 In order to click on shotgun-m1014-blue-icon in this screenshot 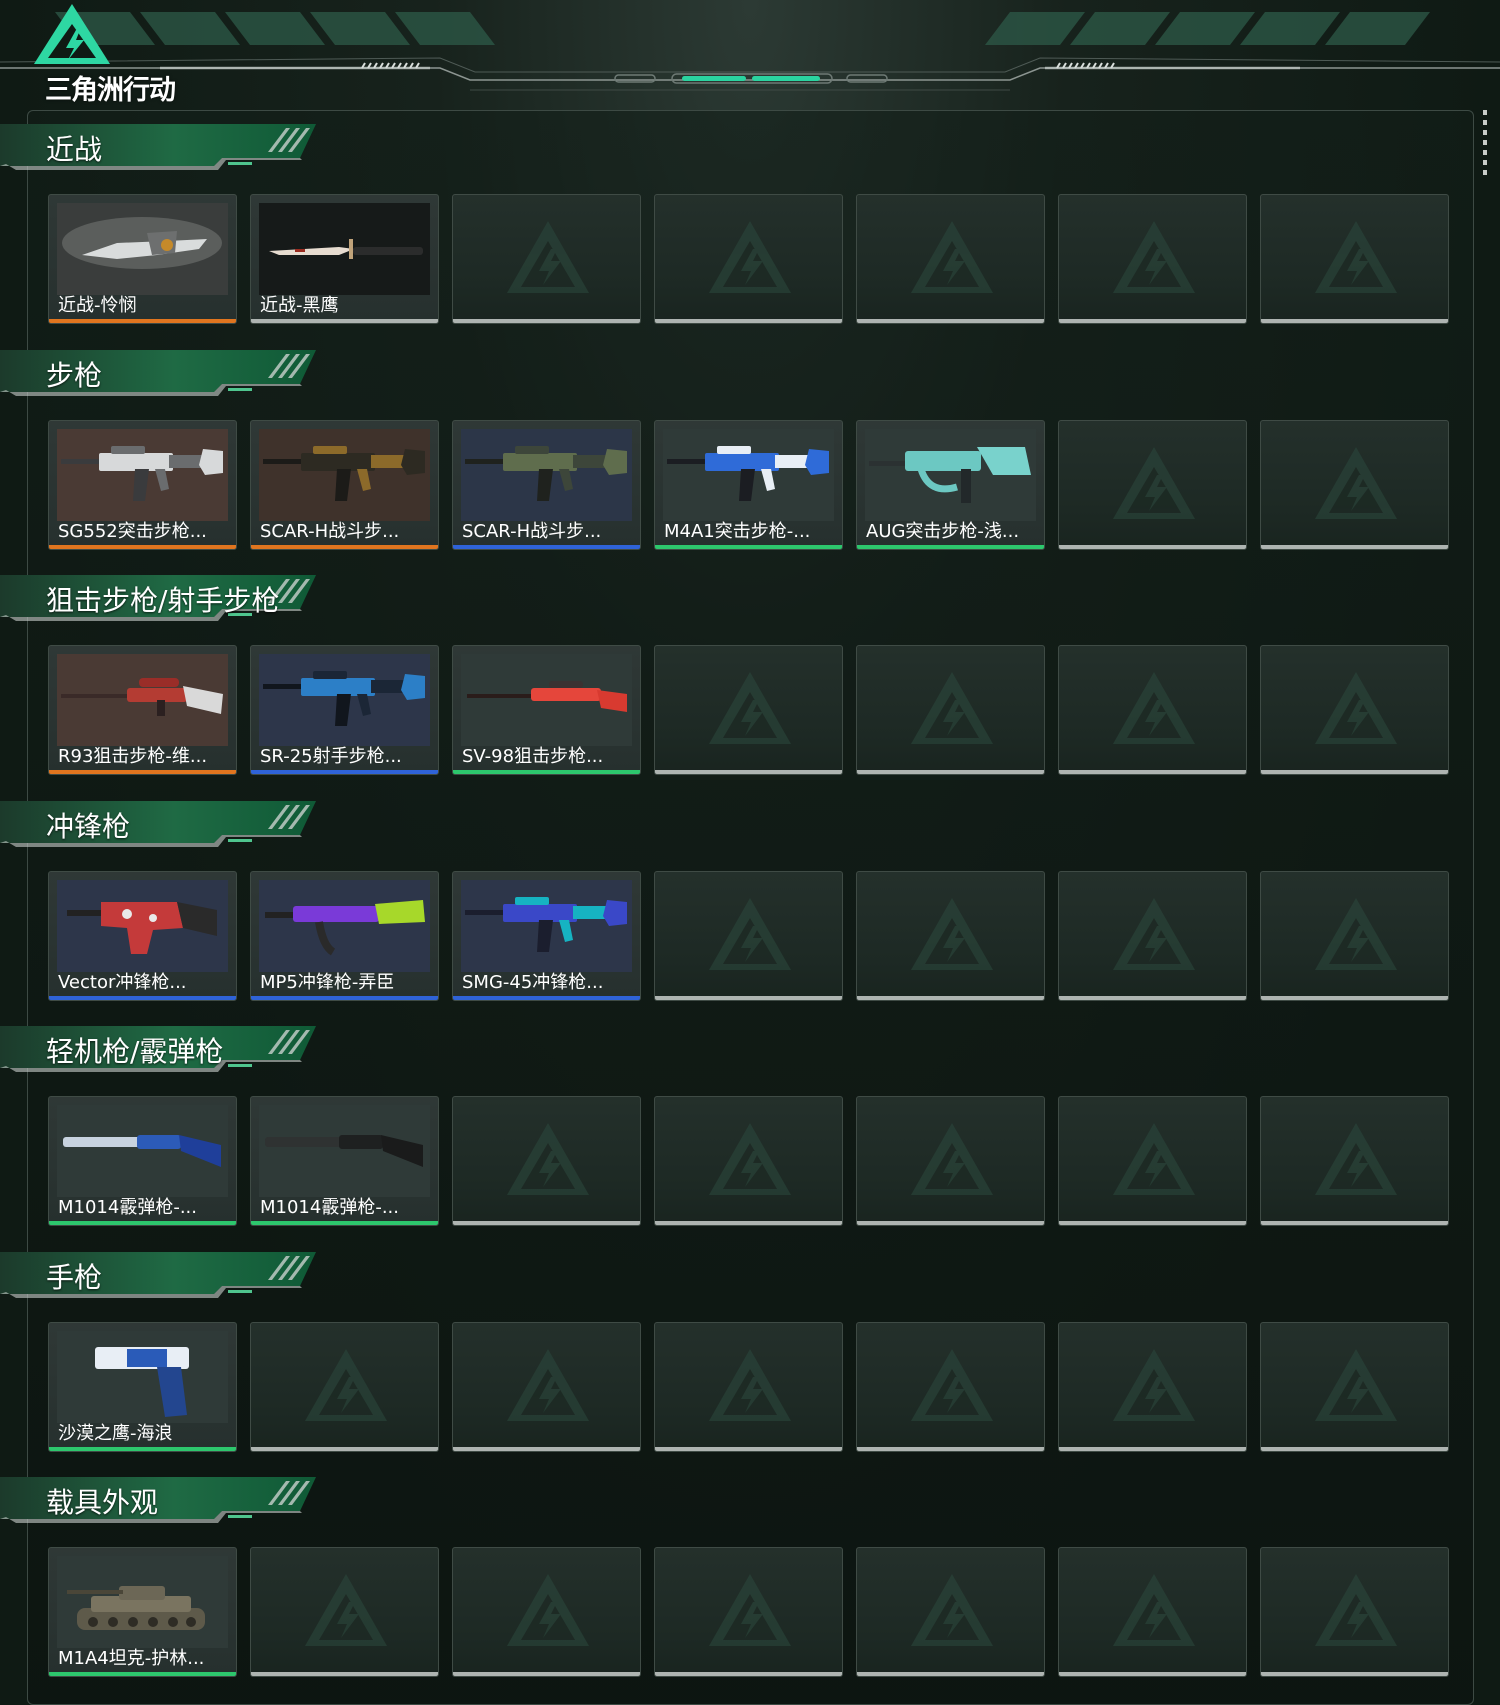, I will do `click(142, 1151)`.